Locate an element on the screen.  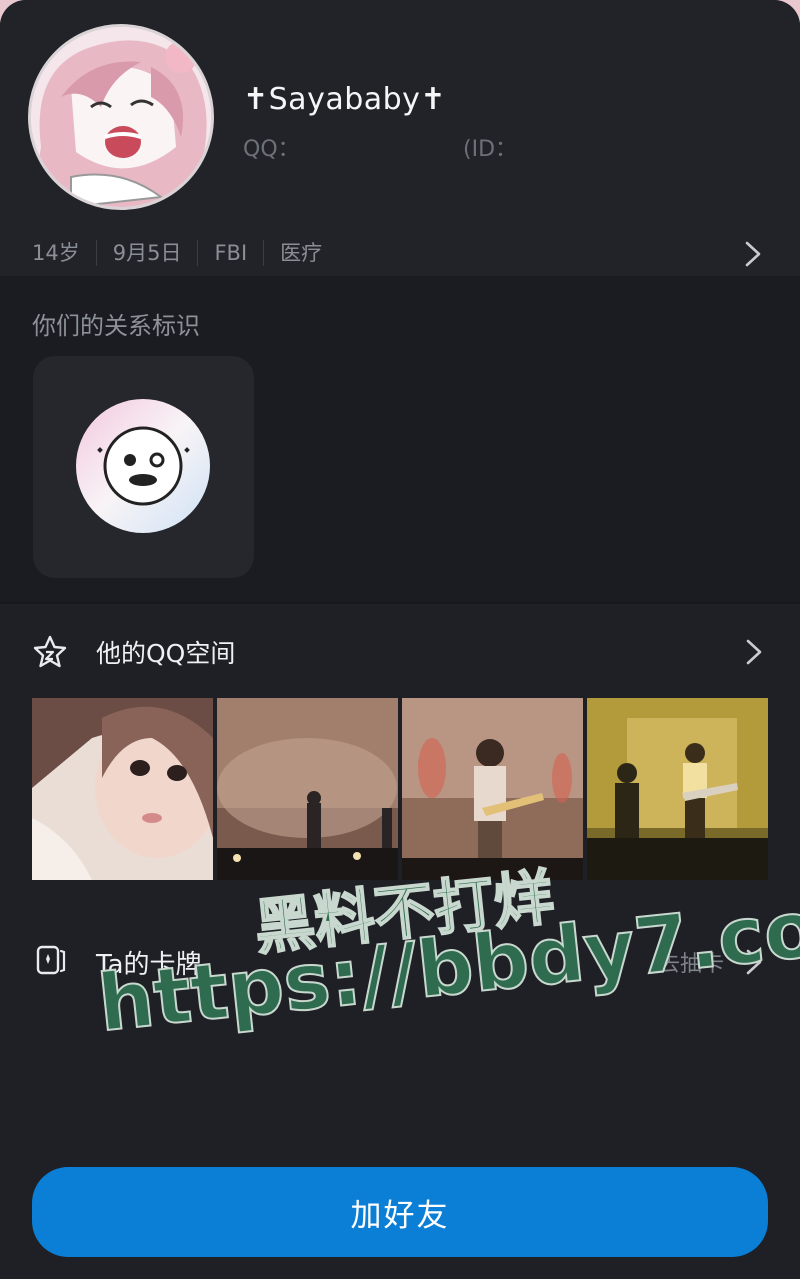
relationship-title: 你们的关系标识 is located at coordinates (116, 326).